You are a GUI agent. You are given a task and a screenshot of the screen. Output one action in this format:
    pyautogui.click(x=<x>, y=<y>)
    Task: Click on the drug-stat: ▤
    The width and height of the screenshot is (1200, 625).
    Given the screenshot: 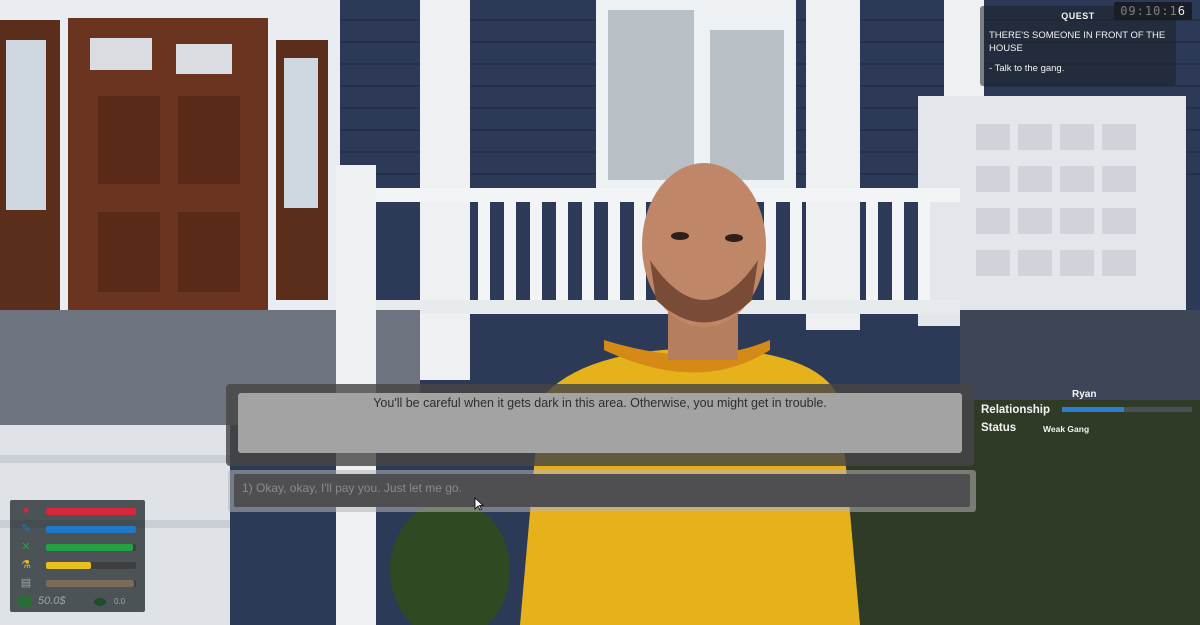 What is the action you would take?
    pyautogui.click(x=80, y=583)
    